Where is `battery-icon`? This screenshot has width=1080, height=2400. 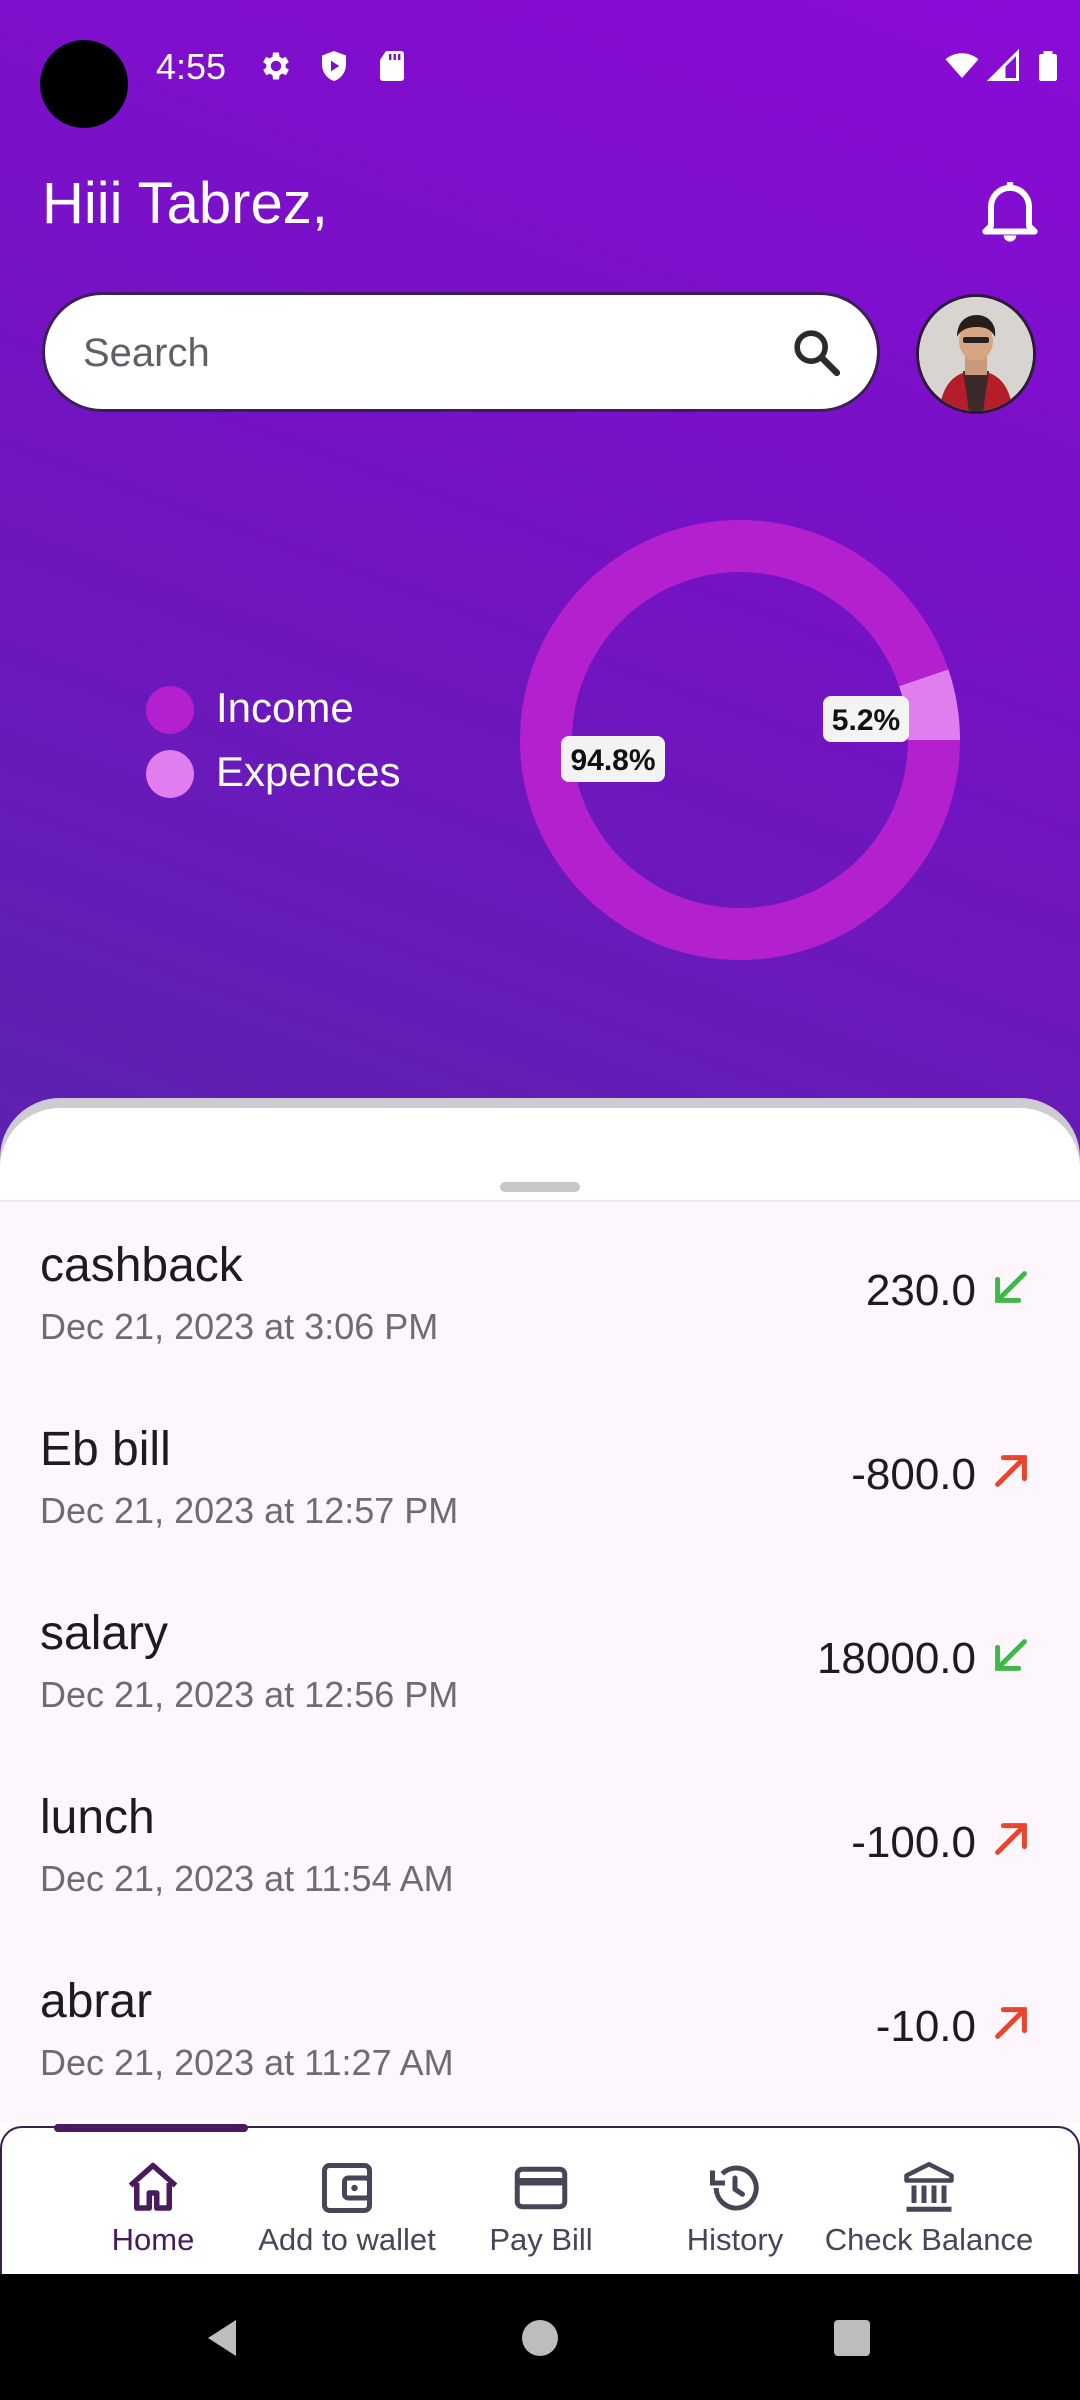
battery-icon is located at coordinates (1048, 66).